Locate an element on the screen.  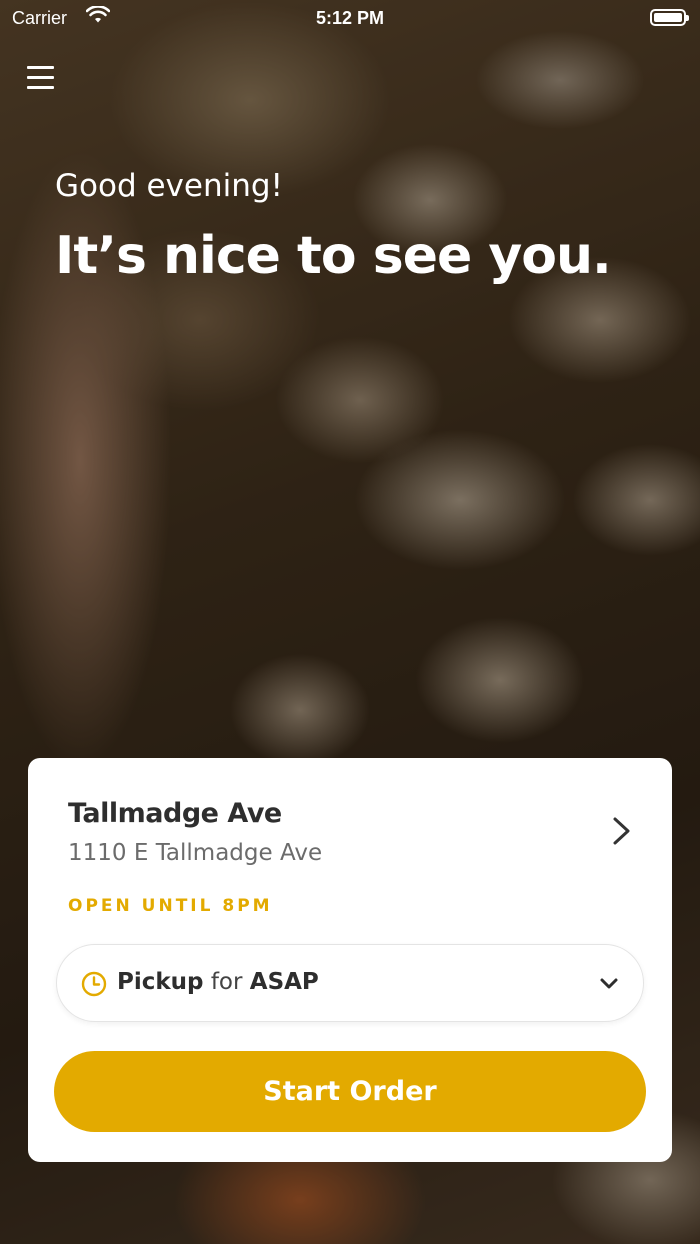
start-order-button: Start Order is located at coordinates (350, 1091).